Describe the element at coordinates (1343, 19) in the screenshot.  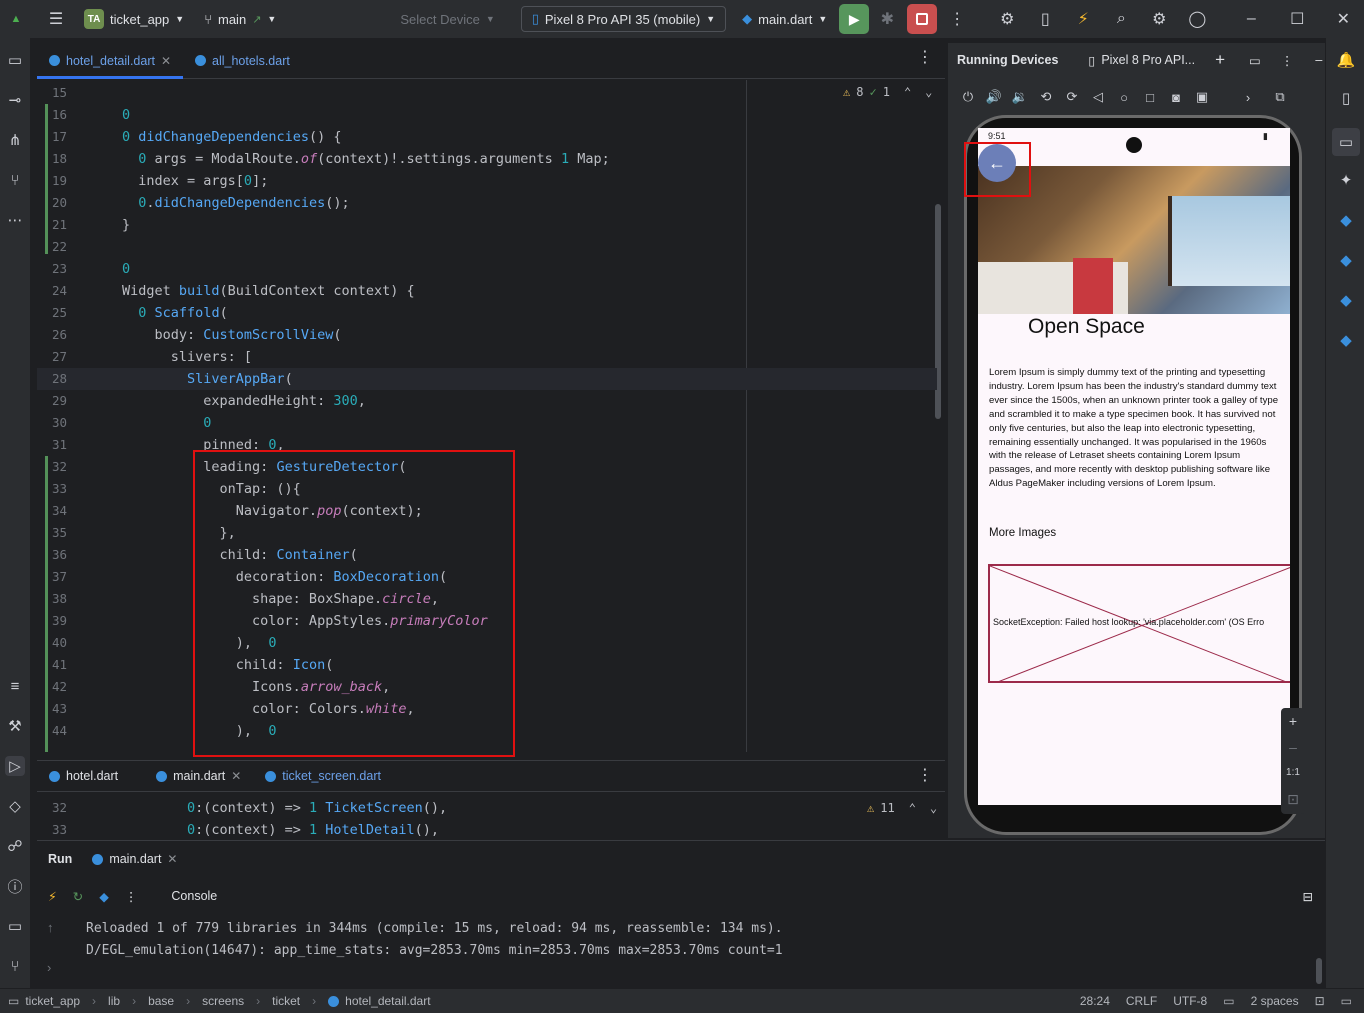
I see `close-window-icon: ✕` at that location.